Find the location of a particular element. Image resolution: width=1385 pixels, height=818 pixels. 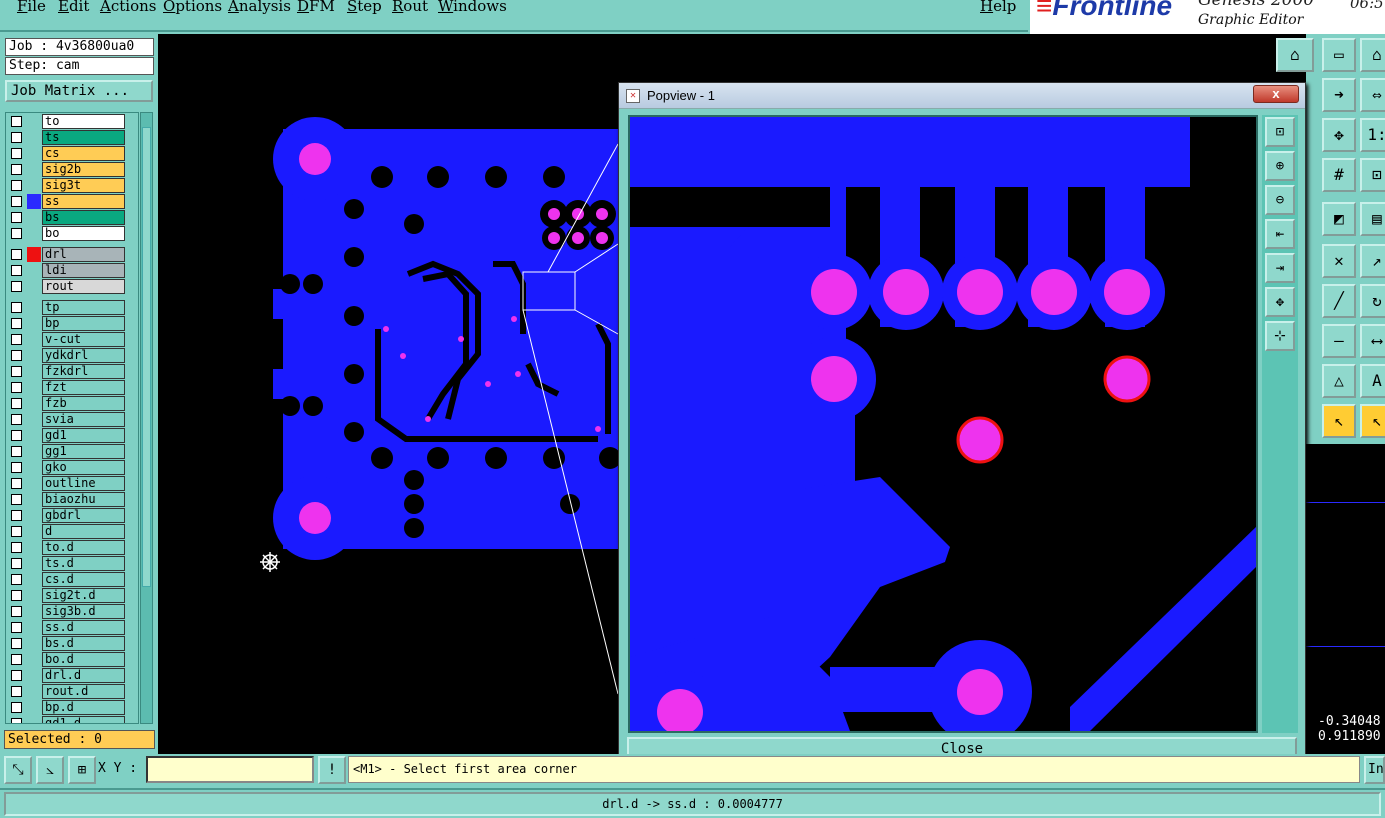

layer-name: outline is located at coordinates (83, 483).